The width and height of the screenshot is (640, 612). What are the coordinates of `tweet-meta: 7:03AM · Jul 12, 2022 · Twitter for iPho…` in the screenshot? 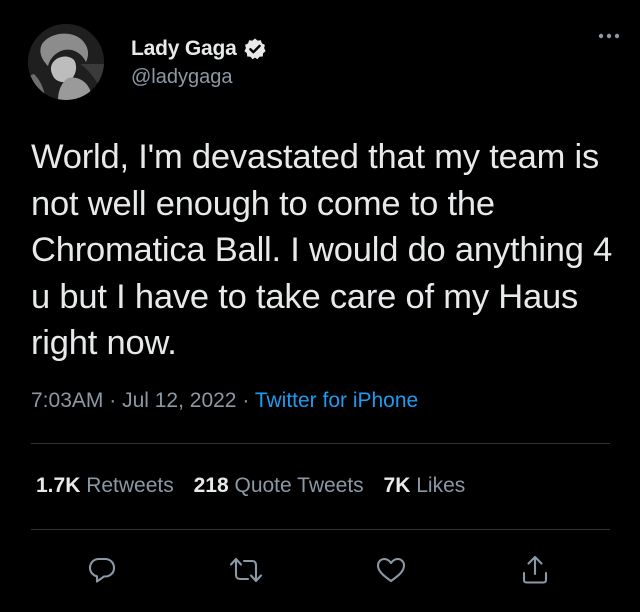 It's located at (224, 401).